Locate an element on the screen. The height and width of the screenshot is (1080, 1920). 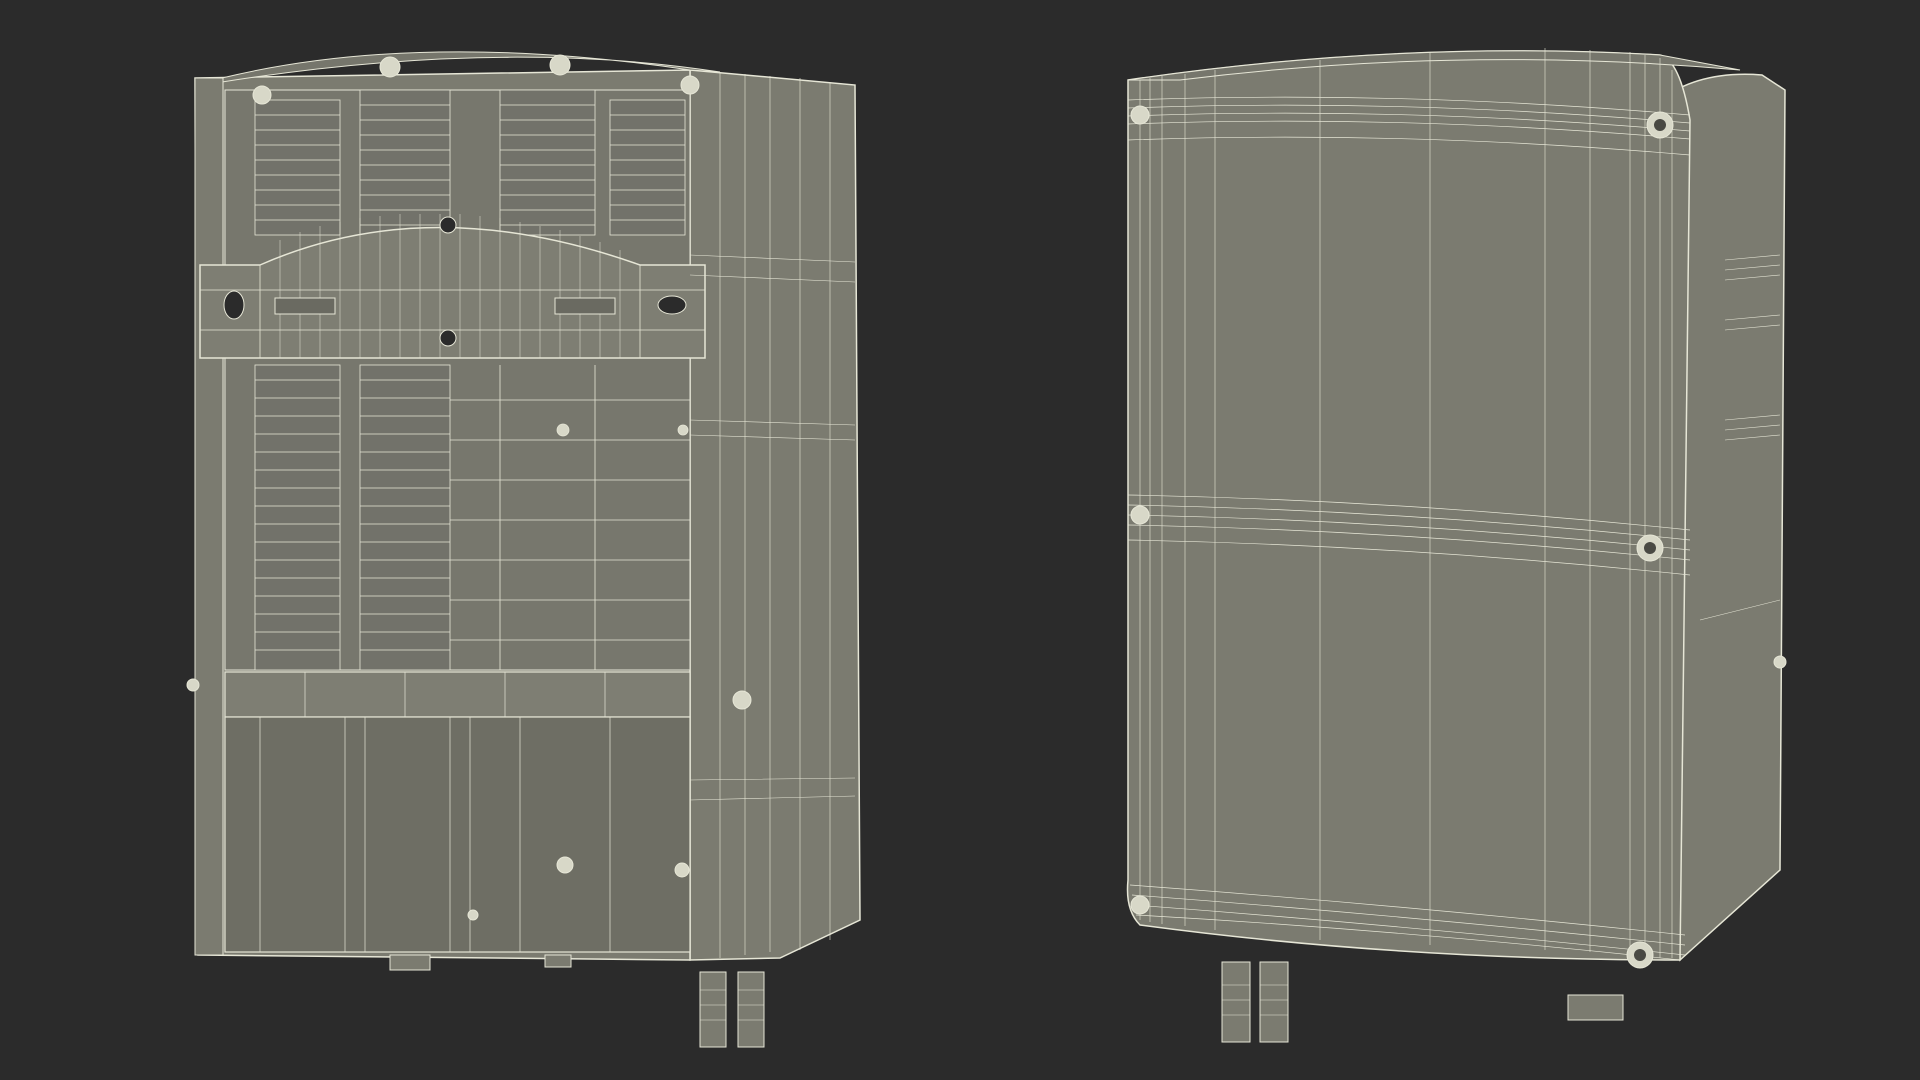
left-unit-left-rail is located at coordinates (209, 516).